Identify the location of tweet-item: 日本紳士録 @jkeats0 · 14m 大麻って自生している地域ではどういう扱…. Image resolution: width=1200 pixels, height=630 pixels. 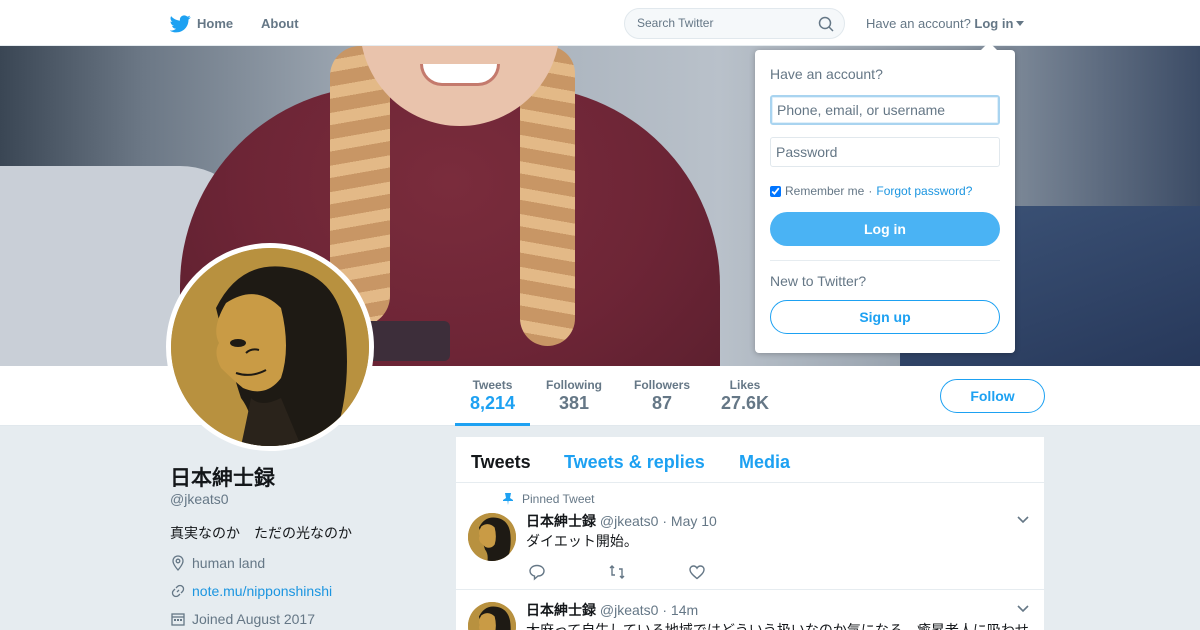
(750, 610).